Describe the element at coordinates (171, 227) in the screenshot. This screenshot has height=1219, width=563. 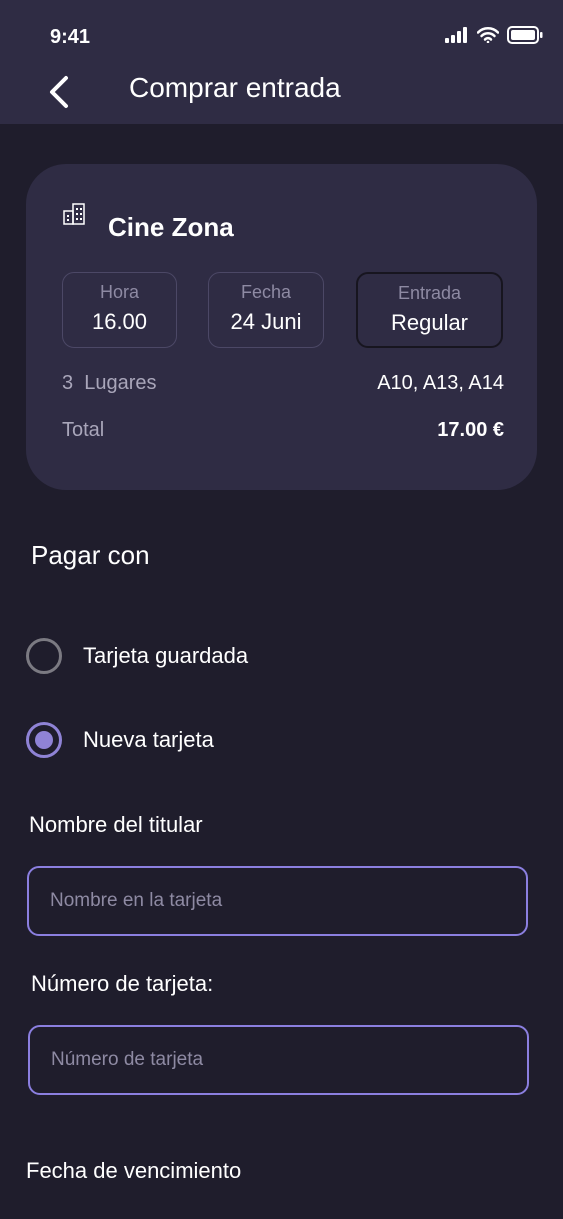
I see `cinema-name: Cine Zona` at that location.